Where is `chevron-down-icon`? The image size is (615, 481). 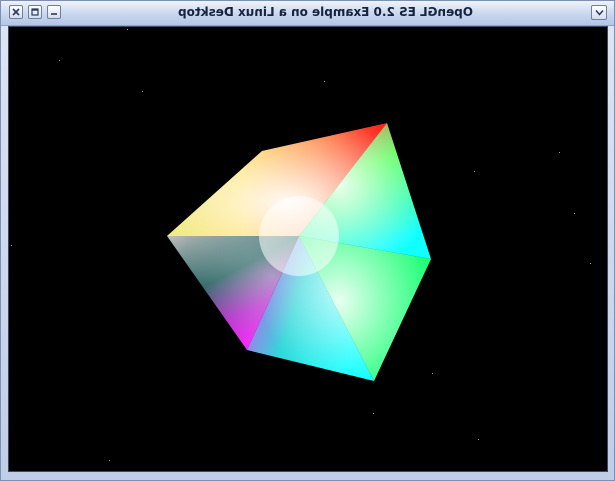
chevron-down-icon is located at coordinates (599, 13).